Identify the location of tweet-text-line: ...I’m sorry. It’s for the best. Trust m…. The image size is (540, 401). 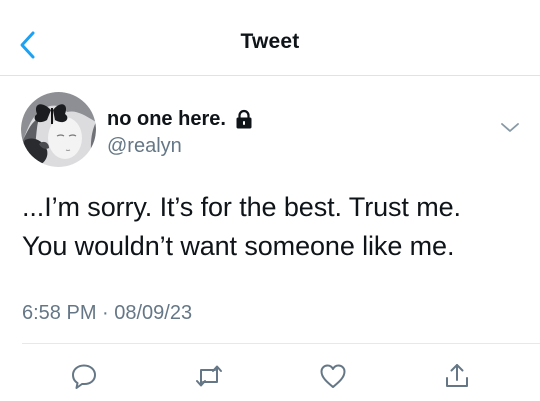
(241, 207).